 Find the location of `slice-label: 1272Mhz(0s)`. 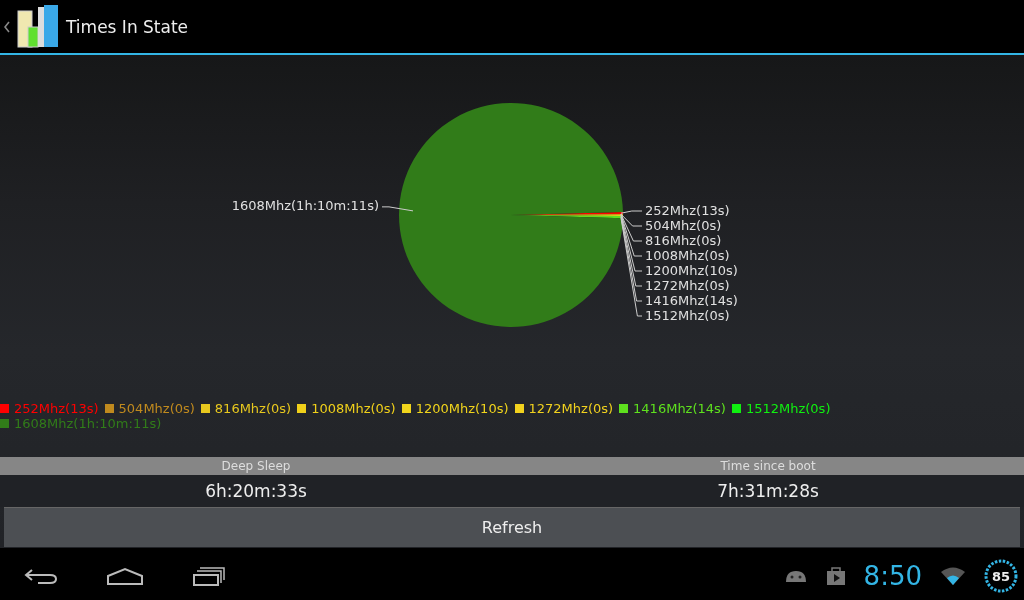

slice-label: 1272Mhz(0s) is located at coordinates (687, 285).